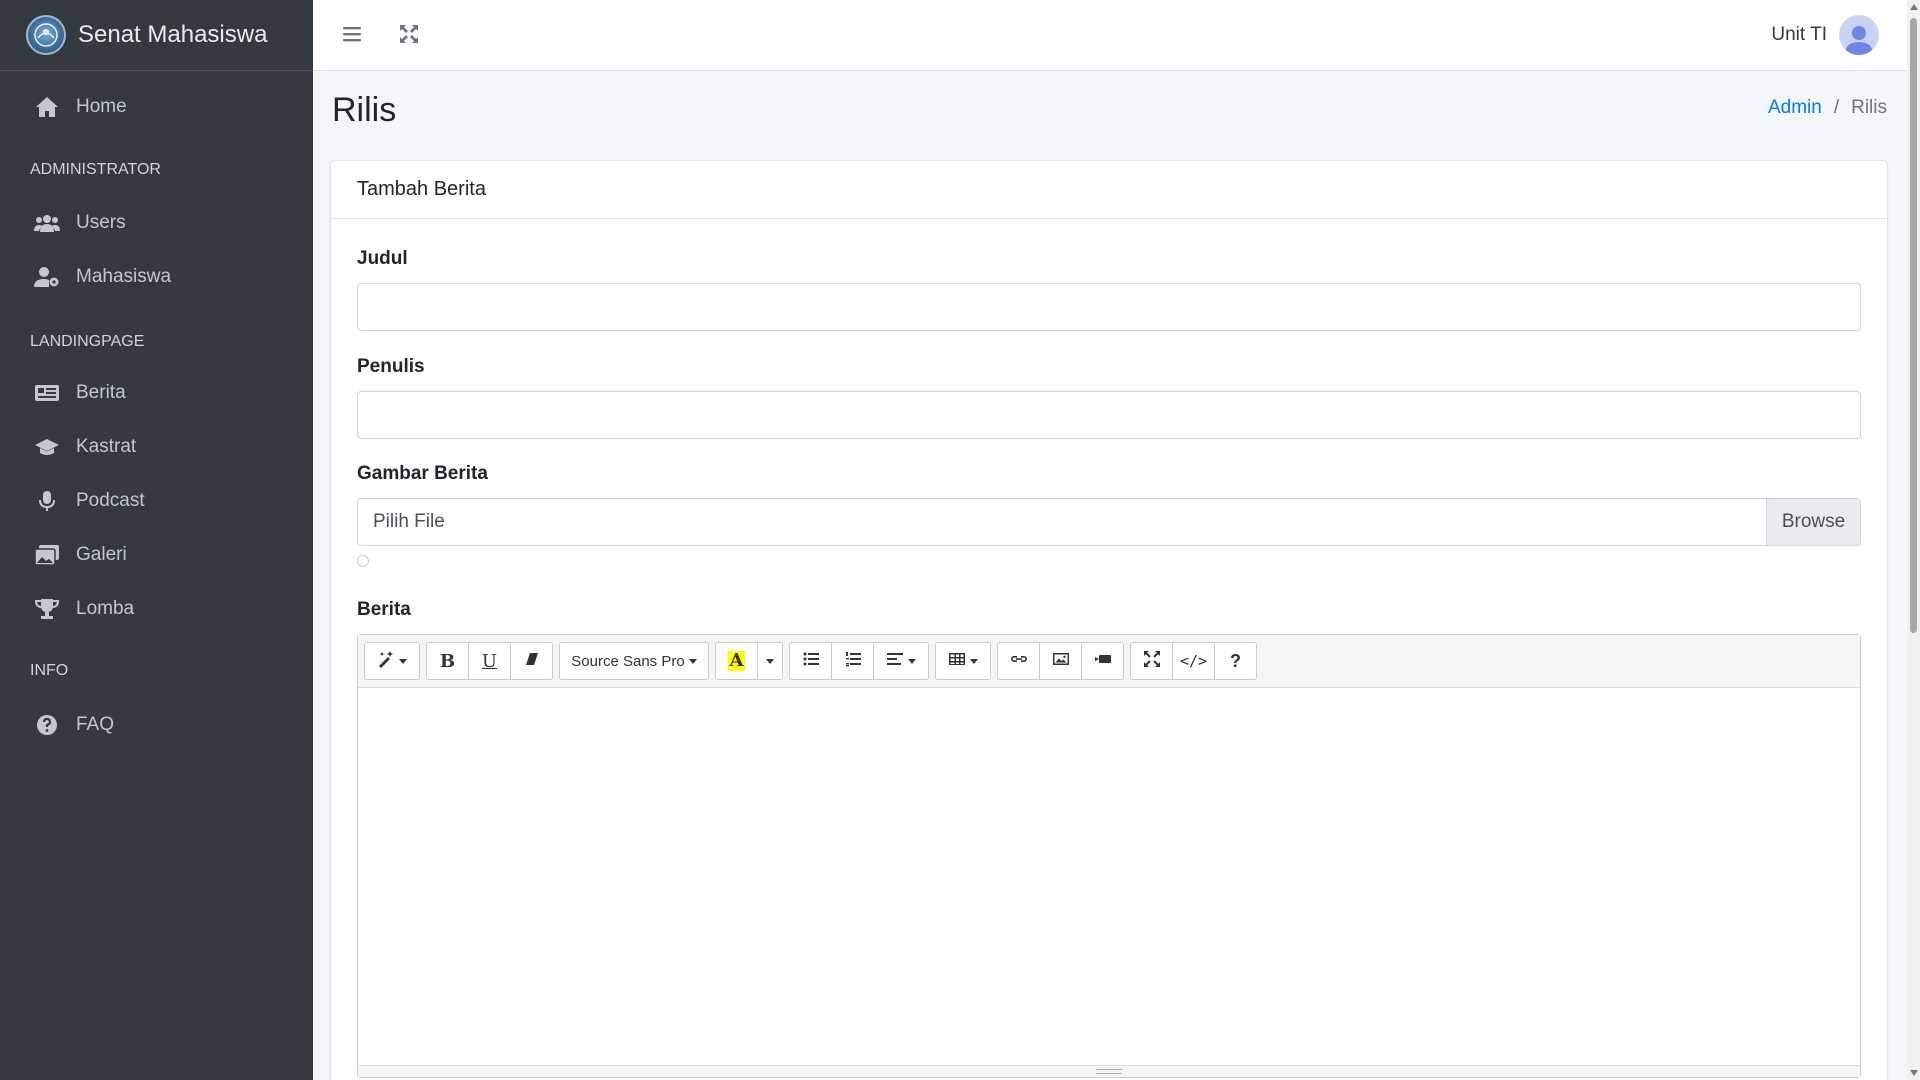 This screenshot has height=1080, width=1920. What do you see at coordinates (1109, 190) in the screenshot?
I see `card-title: Tambah Berita` at bounding box center [1109, 190].